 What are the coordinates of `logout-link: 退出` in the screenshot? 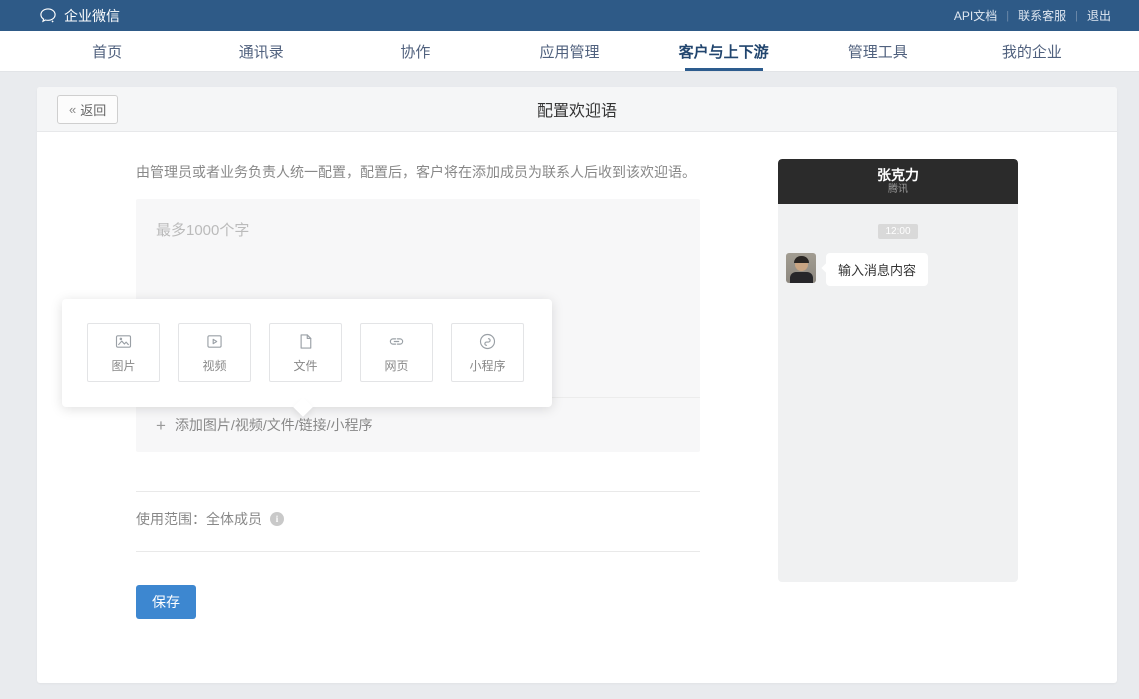 It's located at (1099, 15).